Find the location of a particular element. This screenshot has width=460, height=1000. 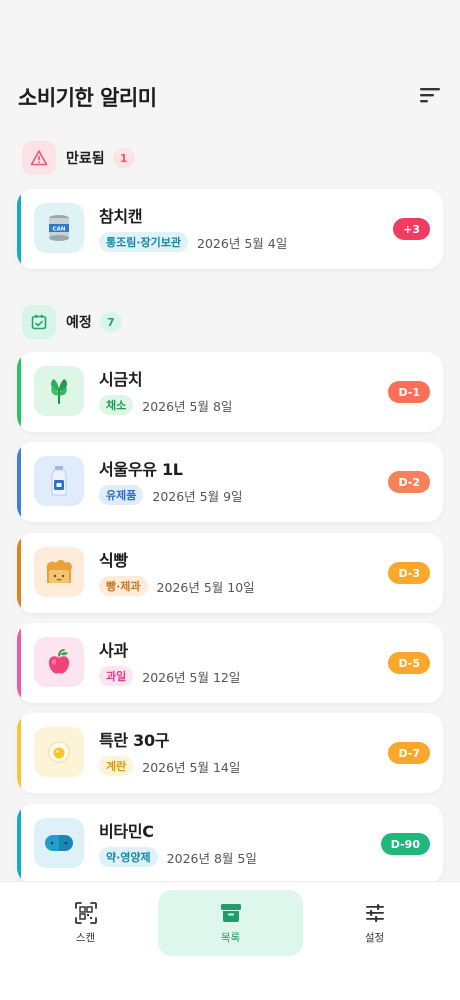

item-meta: 유제품 2026년 5월 9일 is located at coordinates (171, 495).